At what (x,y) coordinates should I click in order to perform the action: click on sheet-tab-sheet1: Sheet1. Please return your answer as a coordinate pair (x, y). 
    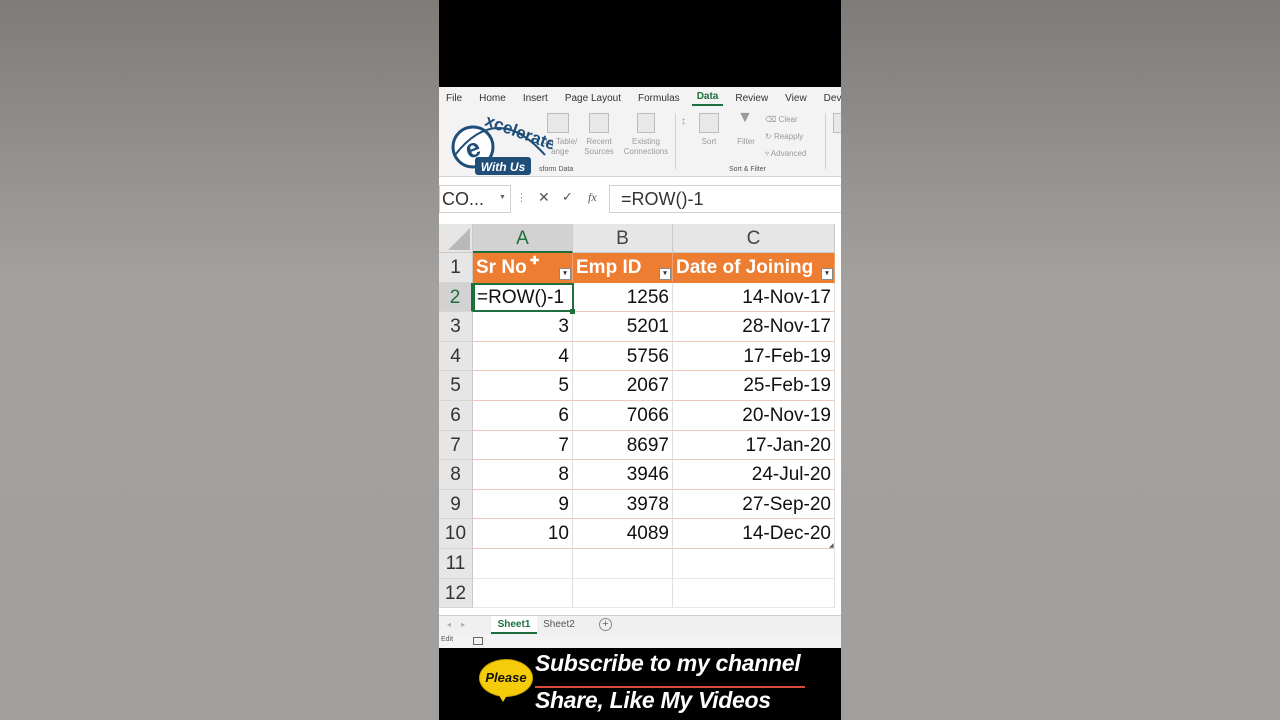
    Looking at the image, I should click on (514, 625).